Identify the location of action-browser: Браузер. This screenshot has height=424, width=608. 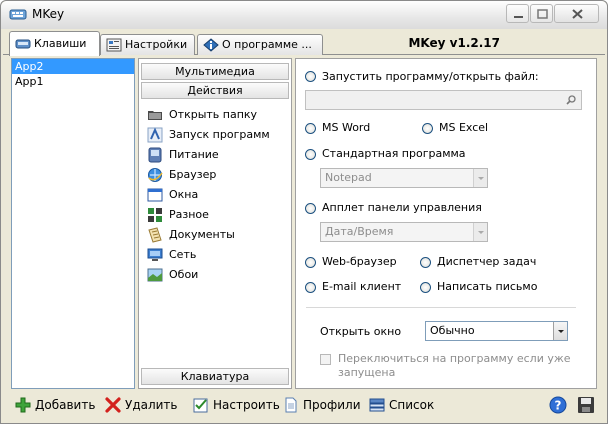
(181, 175).